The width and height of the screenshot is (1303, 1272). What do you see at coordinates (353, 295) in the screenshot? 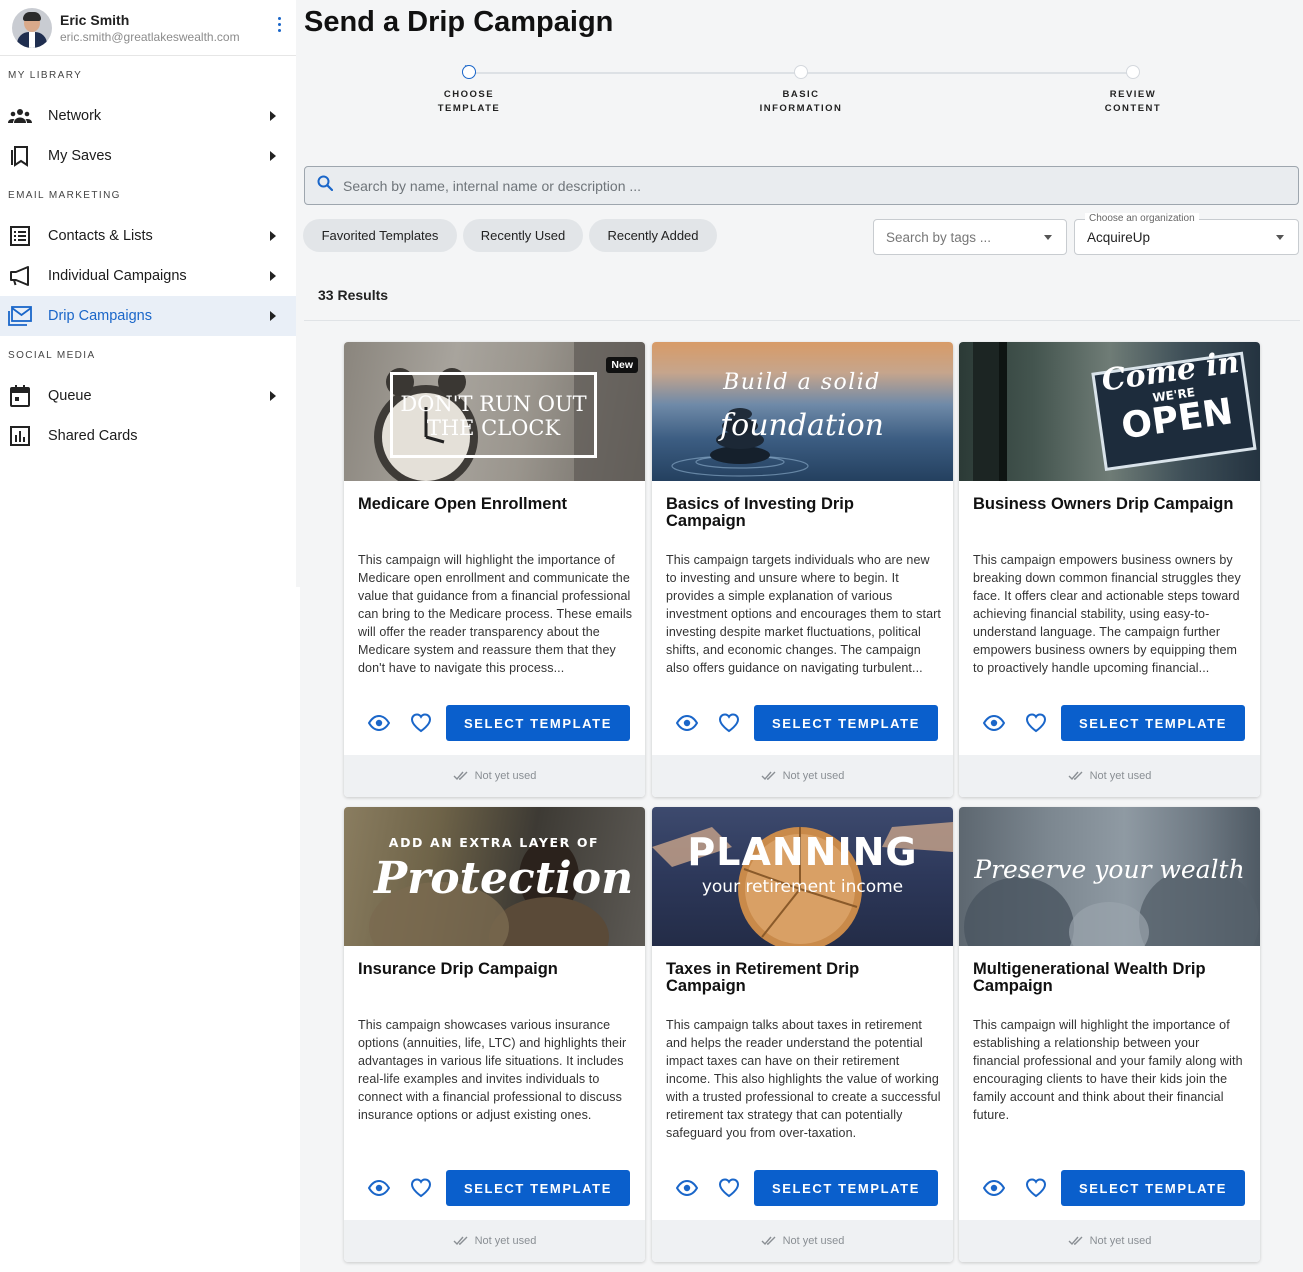
I see `results-count: 33 Results` at bounding box center [353, 295].